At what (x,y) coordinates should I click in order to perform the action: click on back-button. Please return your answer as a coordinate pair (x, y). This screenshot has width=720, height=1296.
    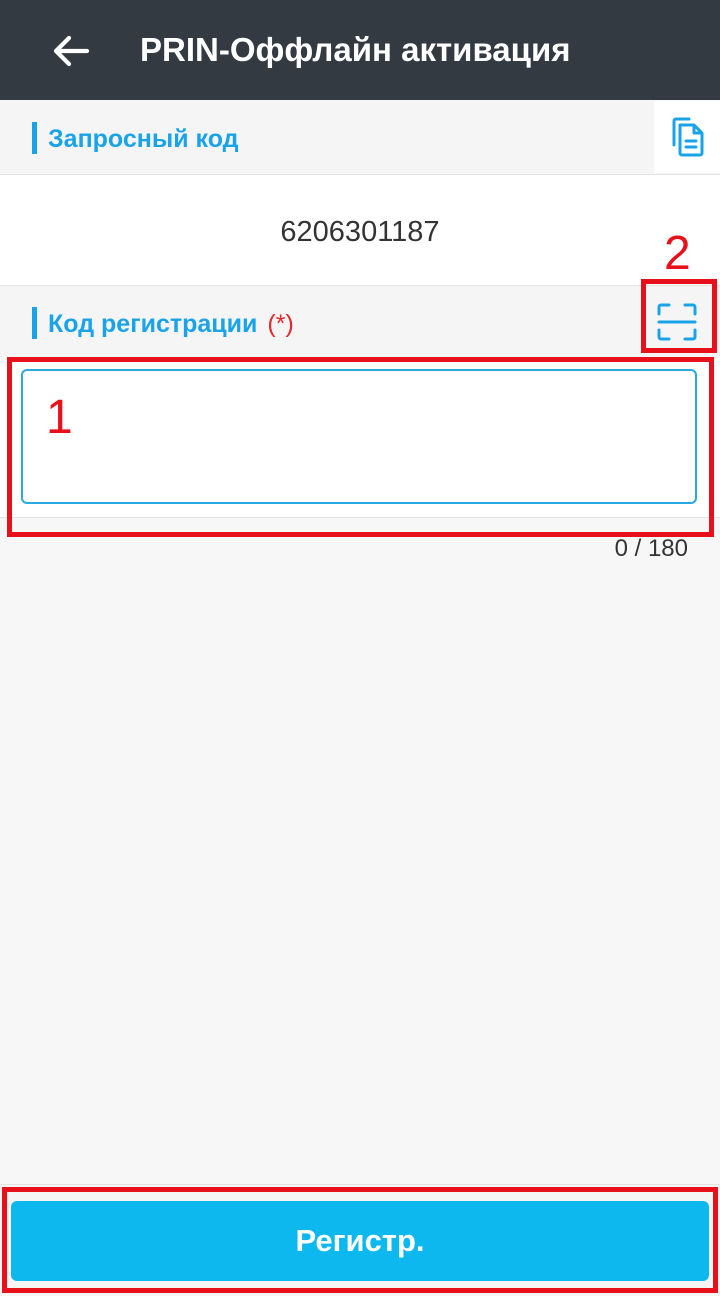
    Looking at the image, I should click on (71, 51).